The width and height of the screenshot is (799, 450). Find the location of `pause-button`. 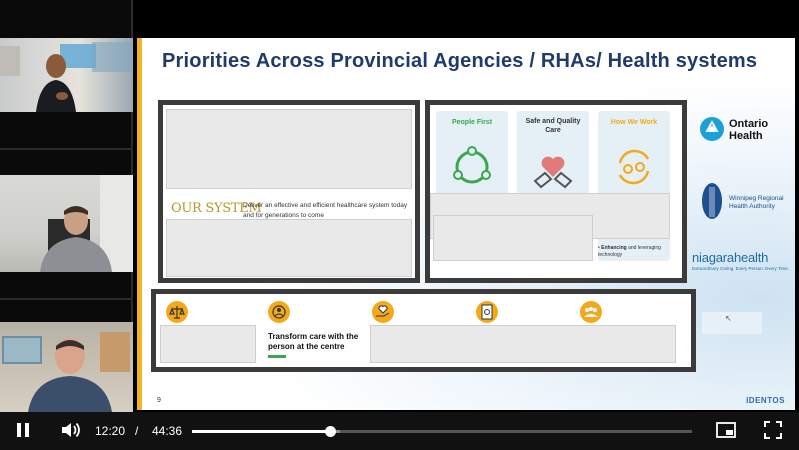

pause-button is located at coordinates (24, 430).